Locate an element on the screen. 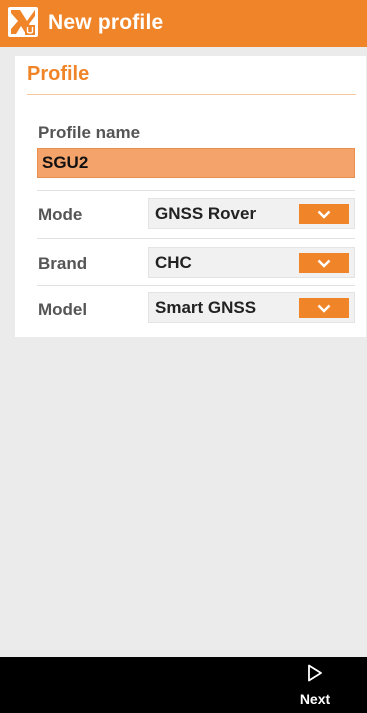 This screenshot has width=367, height=713. brand-select: CHC is located at coordinates (251, 262).